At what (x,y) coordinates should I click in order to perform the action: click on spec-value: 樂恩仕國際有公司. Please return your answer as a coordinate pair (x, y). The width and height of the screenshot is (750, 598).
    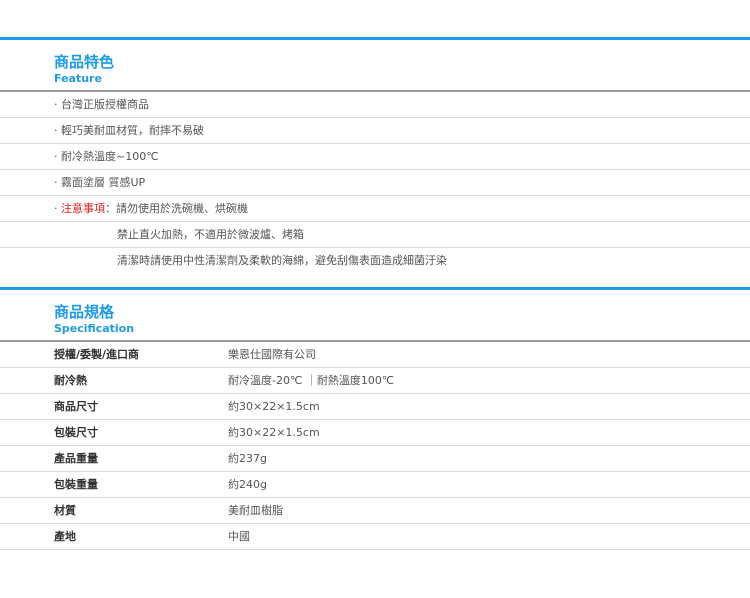
    Looking at the image, I should click on (272, 354).